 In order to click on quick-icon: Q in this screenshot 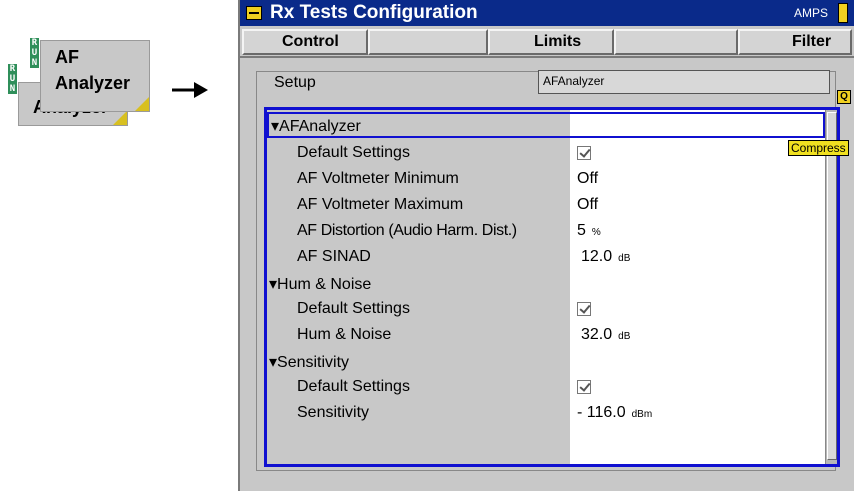, I will do `click(844, 97)`.